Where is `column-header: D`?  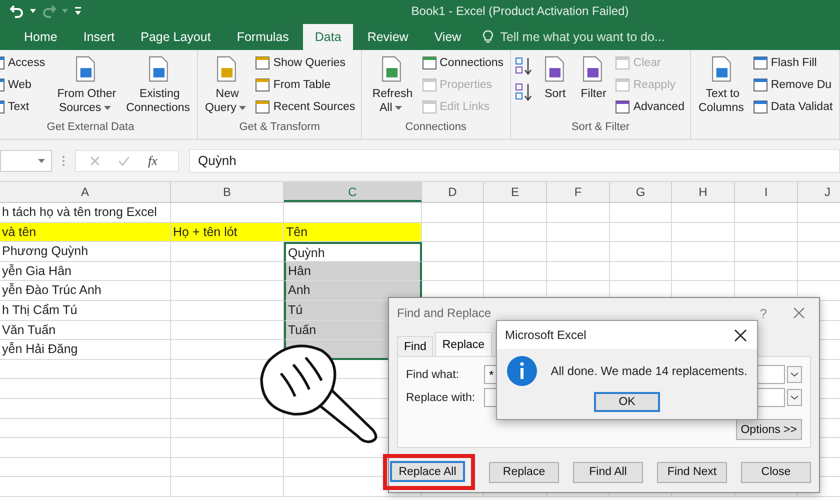 column-header: D is located at coordinates (453, 192).